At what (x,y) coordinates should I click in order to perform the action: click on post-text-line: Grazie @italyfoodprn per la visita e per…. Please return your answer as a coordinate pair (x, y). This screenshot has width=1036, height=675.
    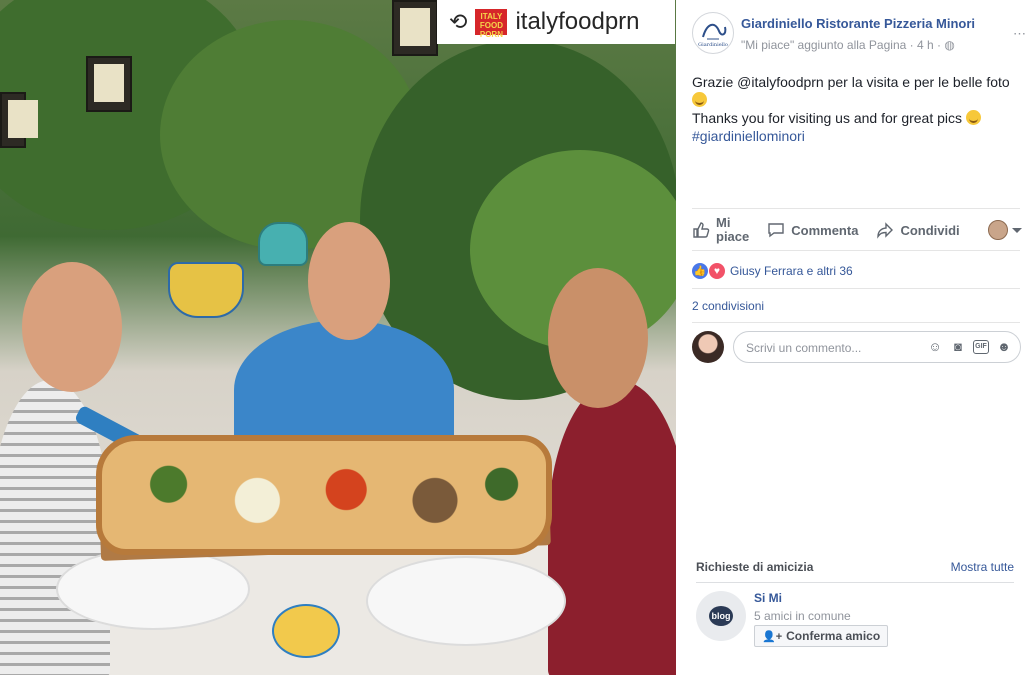
    Looking at the image, I should click on (851, 82).